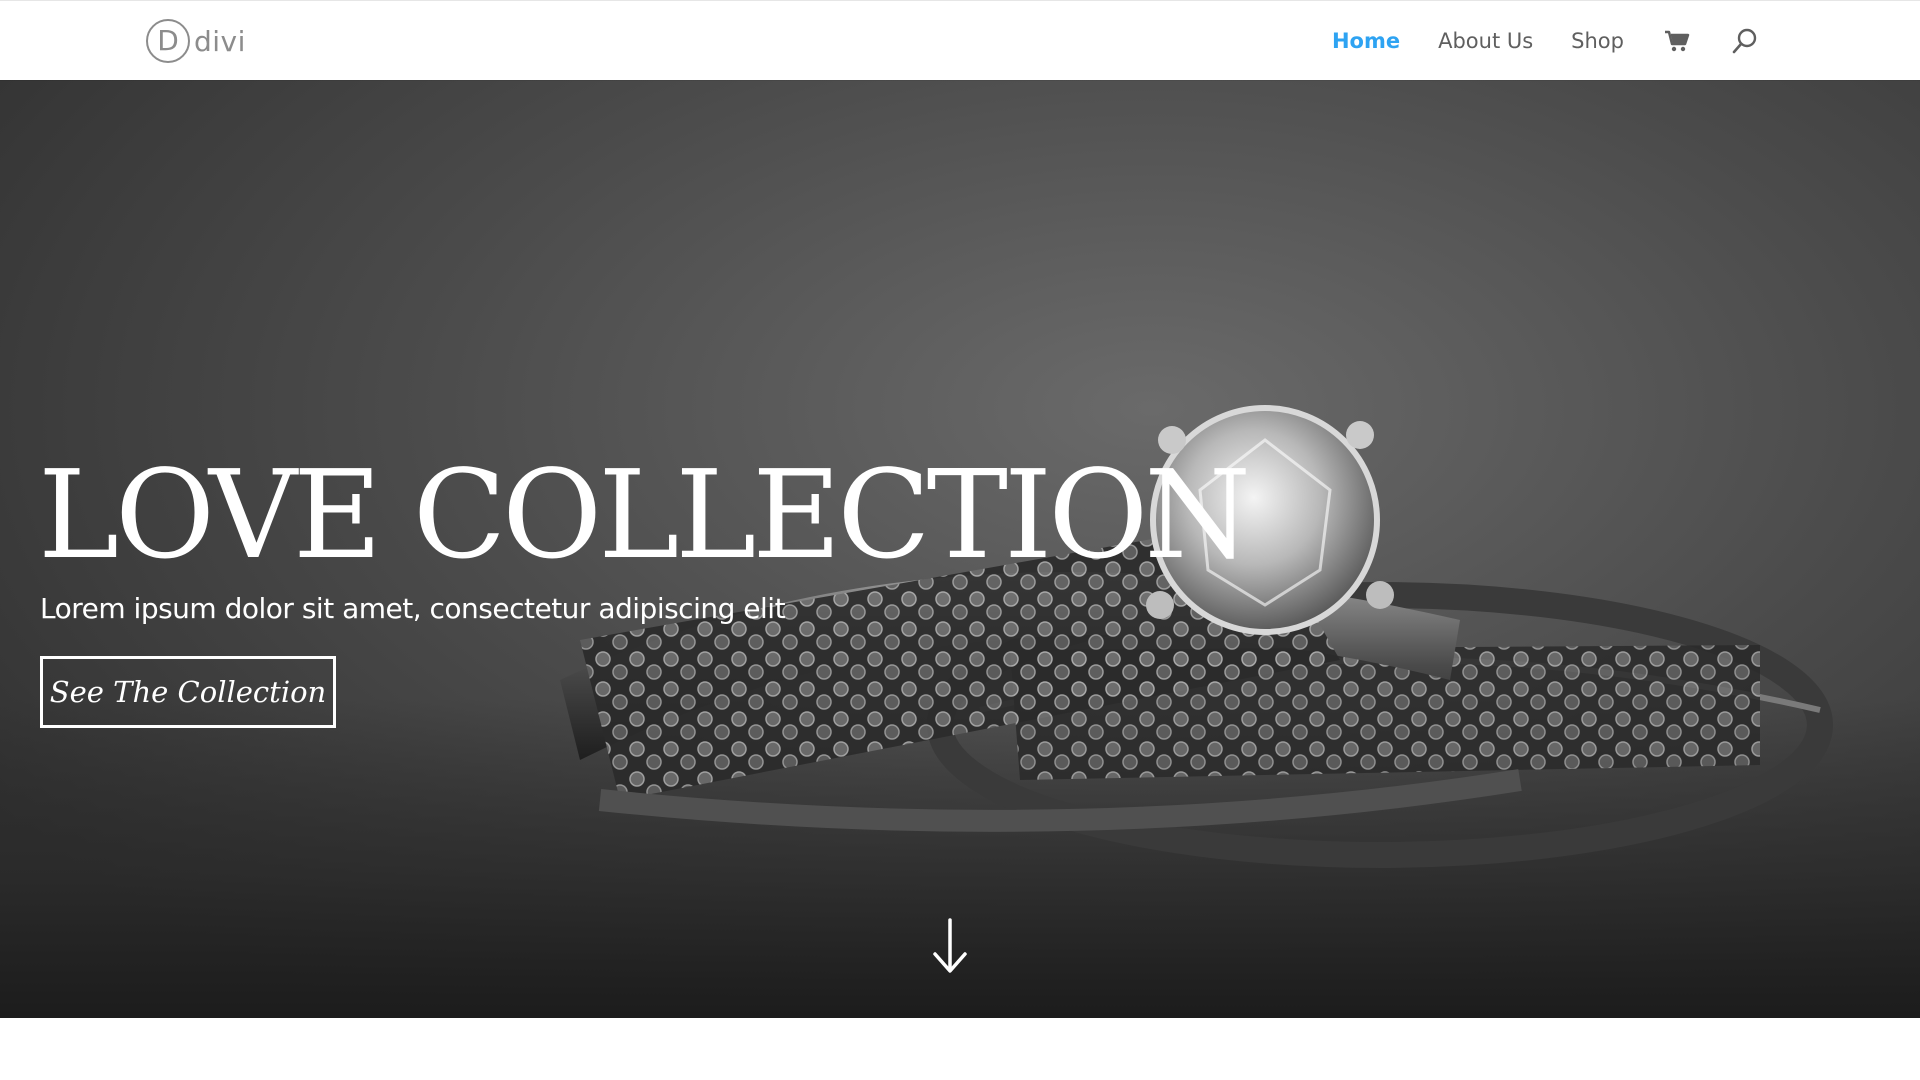 The height and width of the screenshot is (1080, 1920). What do you see at coordinates (1745, 41) in the screenshot?
I see `search-icon` at bounding box center [1745, 41].